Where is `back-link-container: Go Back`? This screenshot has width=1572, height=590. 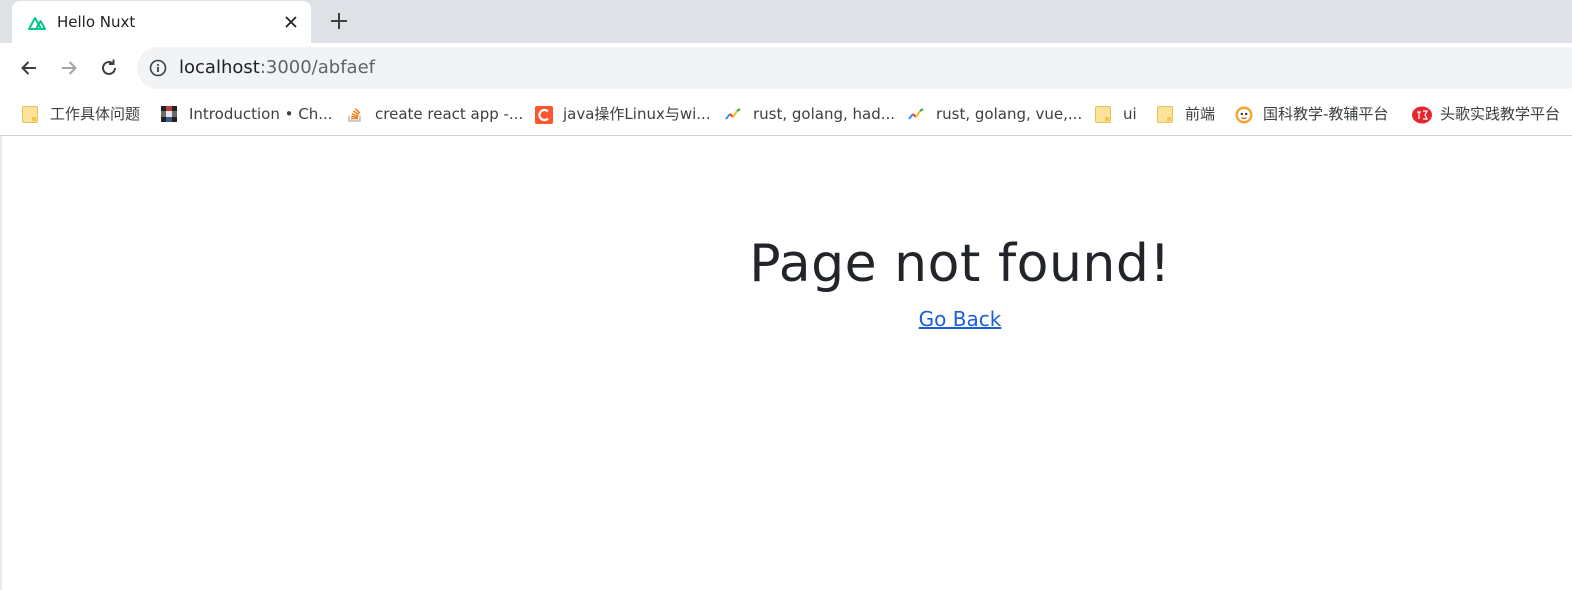 back-link-container: Go Back is located at coordinates (787, 319).